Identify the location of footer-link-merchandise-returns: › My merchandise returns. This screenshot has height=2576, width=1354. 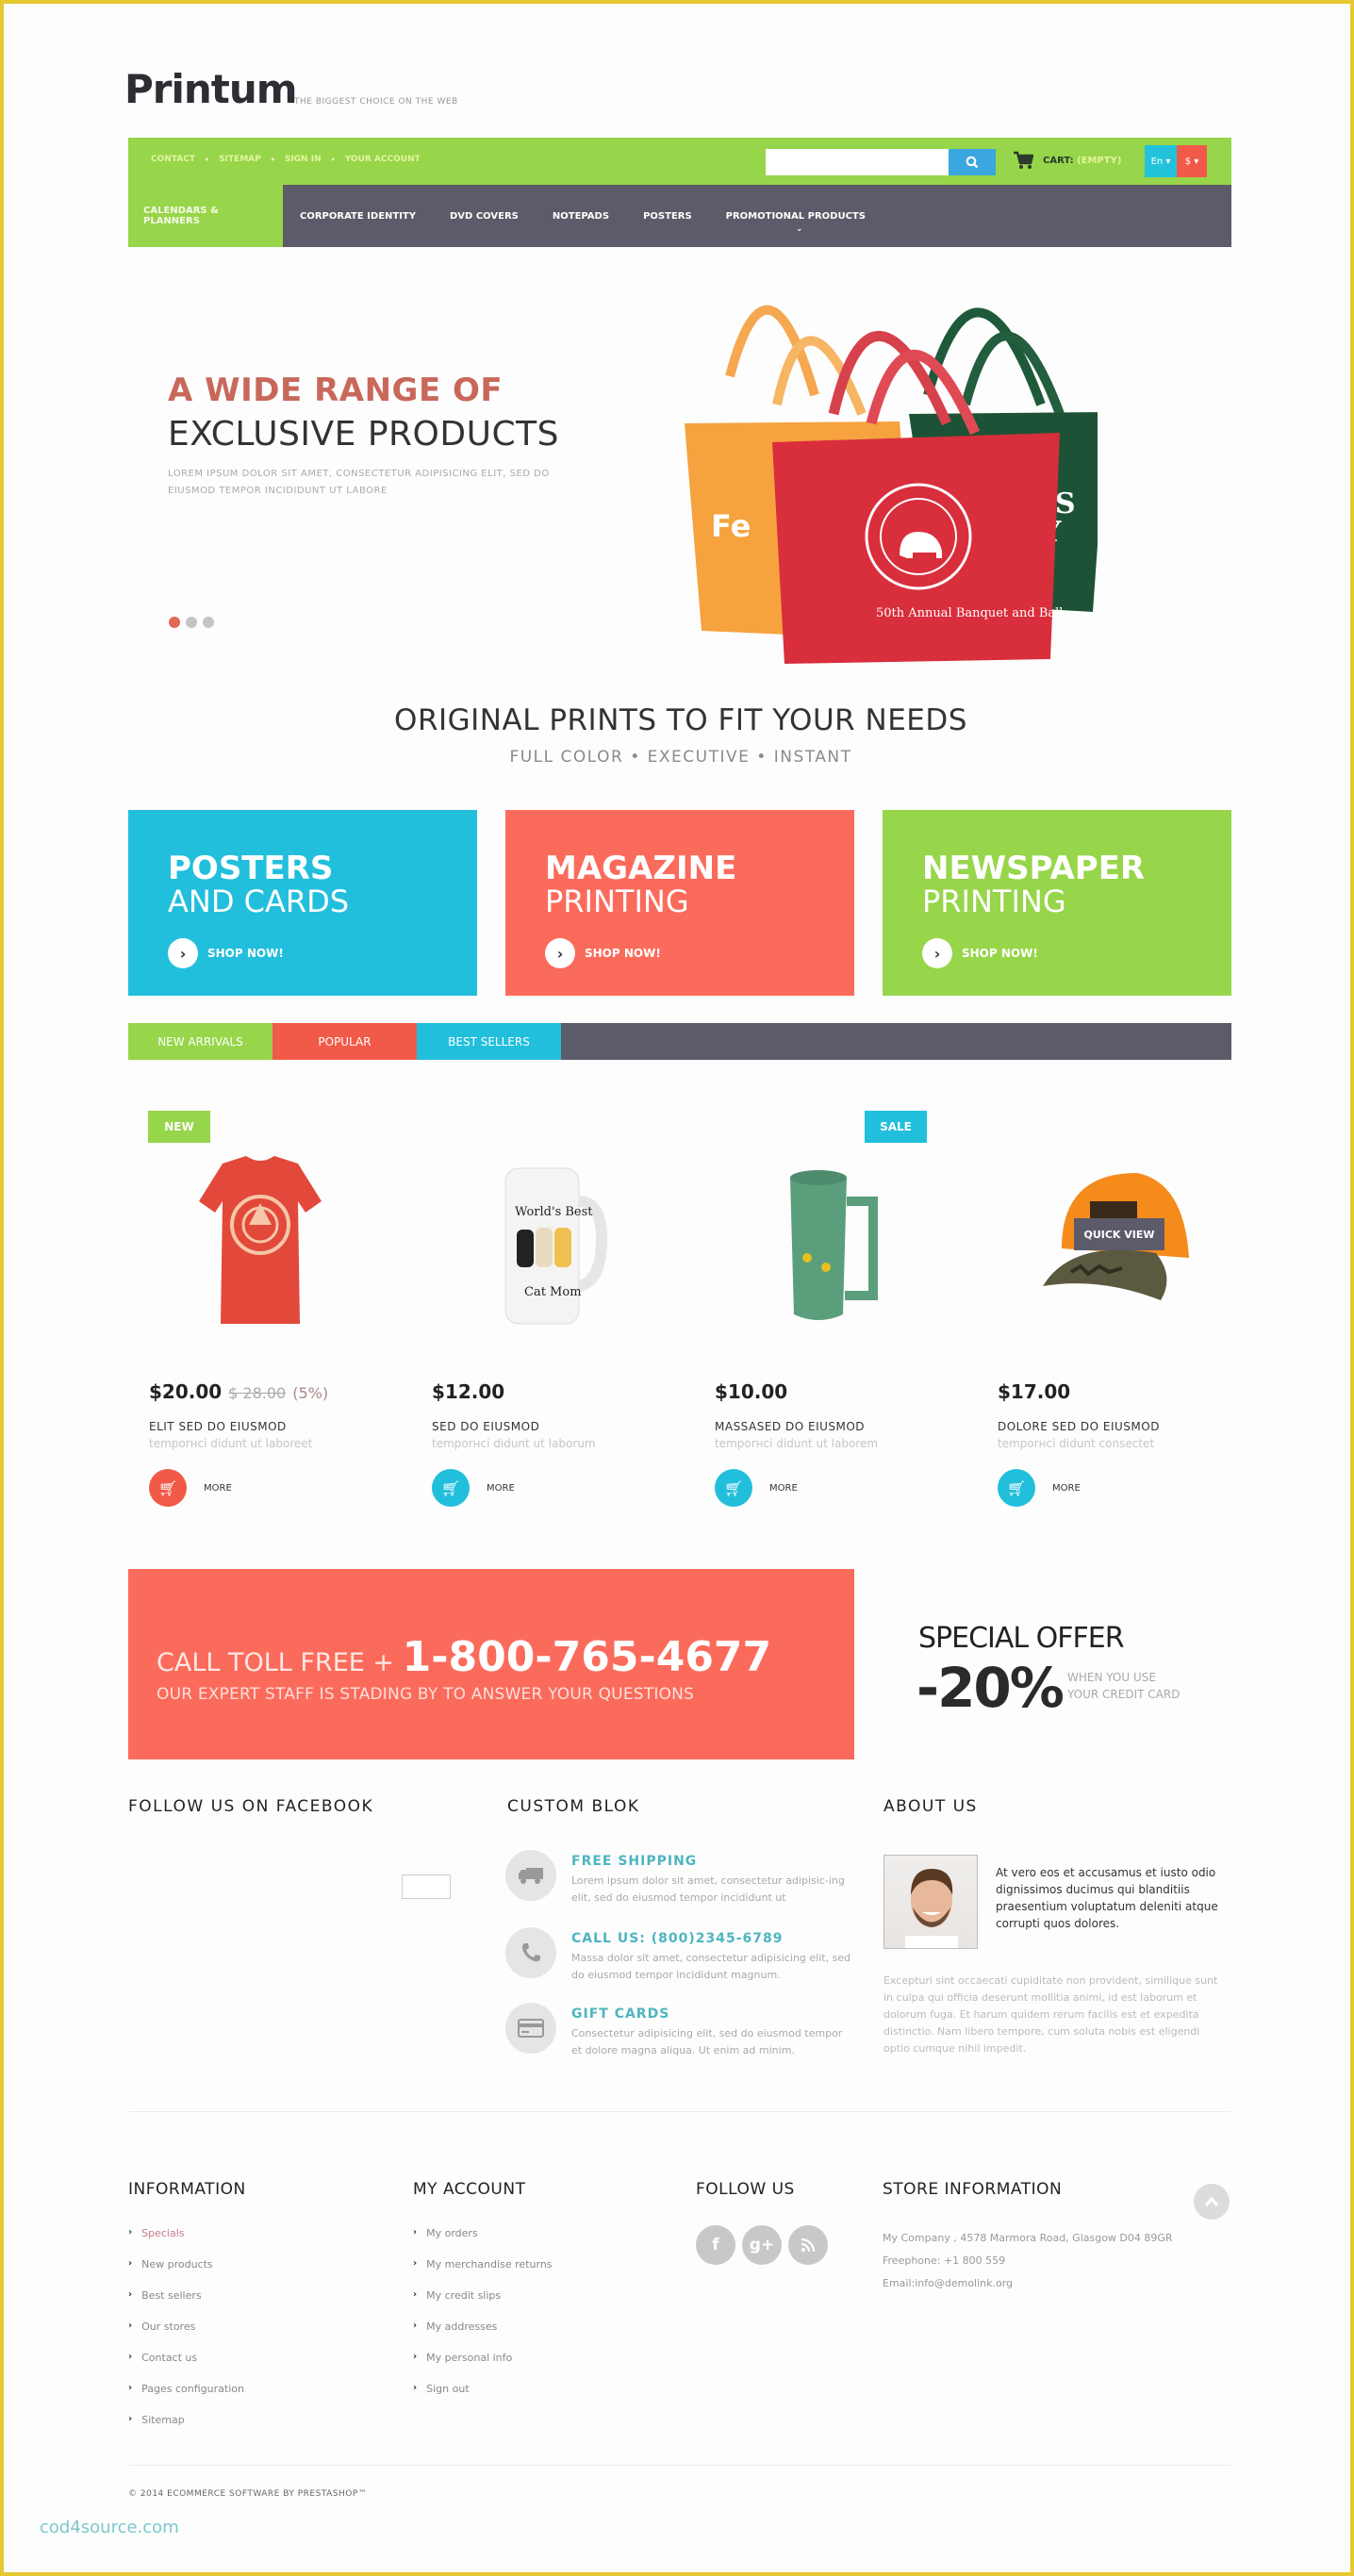
(483, 2273).